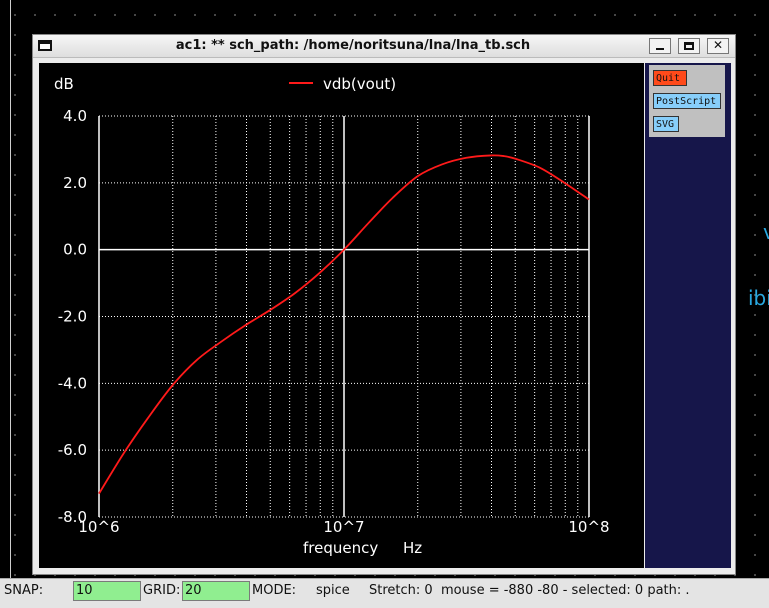  What do you see at coordinates (10, 289) in the screenshot?
I see `schematic-wire` at bounding box center [10, 289].